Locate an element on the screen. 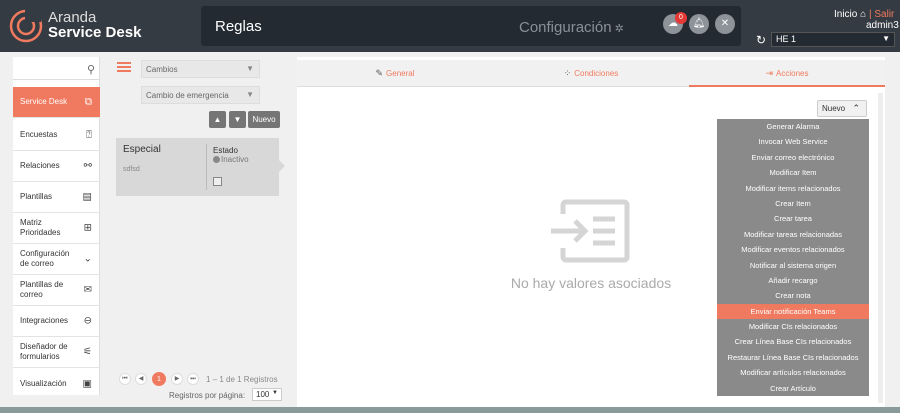 This screenshot has height=413, width=900. inicio-link: Inicio ⌂ is located at coordinates (850, 14).